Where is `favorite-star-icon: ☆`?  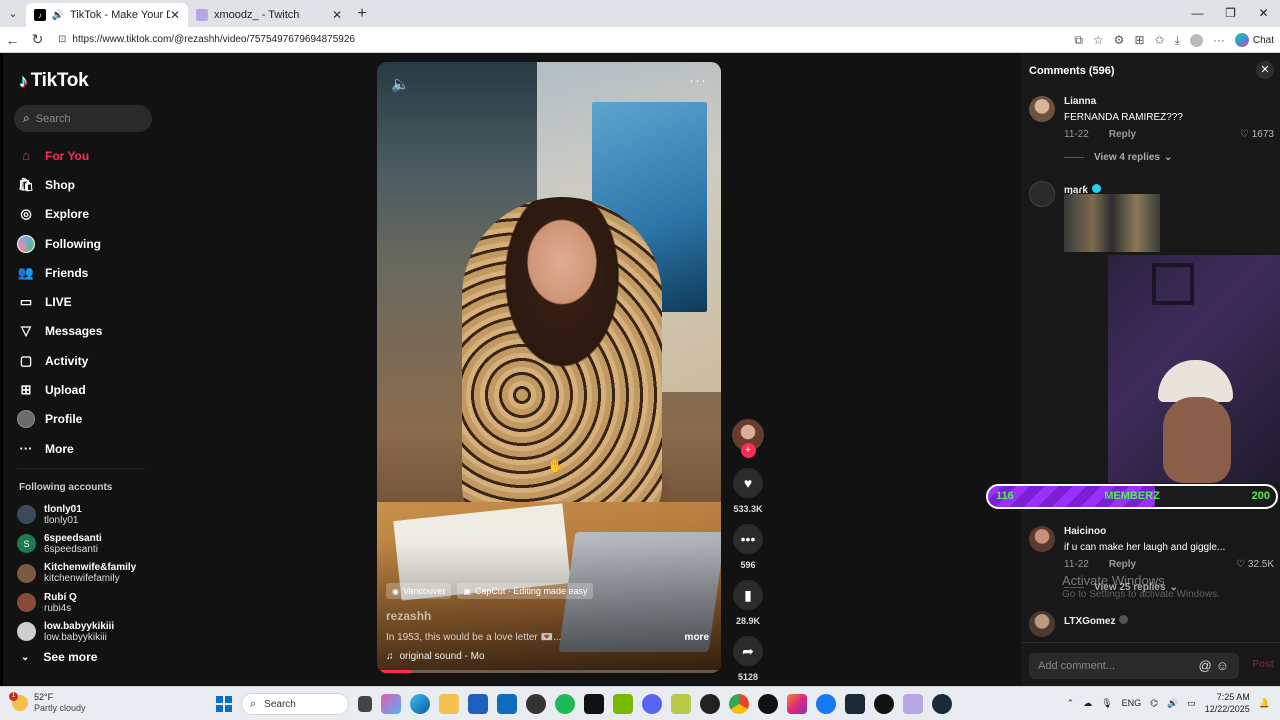
favorite-star-icon: ☆ is located at coordinates (1098, 40).